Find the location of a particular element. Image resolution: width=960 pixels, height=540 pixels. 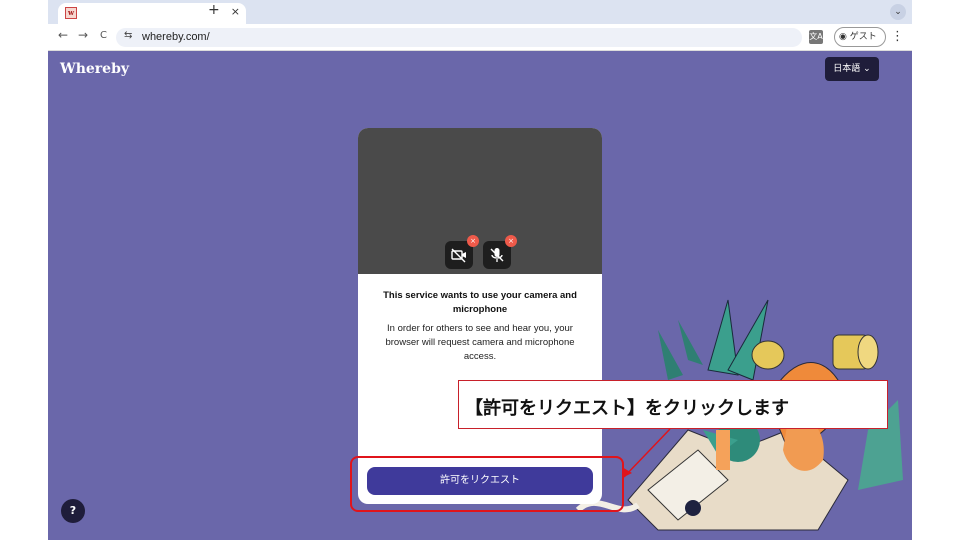

browser-toolbar: ← → C ⇆ whereby.com/ 文A ◉ ゲスト ⋮ is located at coordinates (480, 37).